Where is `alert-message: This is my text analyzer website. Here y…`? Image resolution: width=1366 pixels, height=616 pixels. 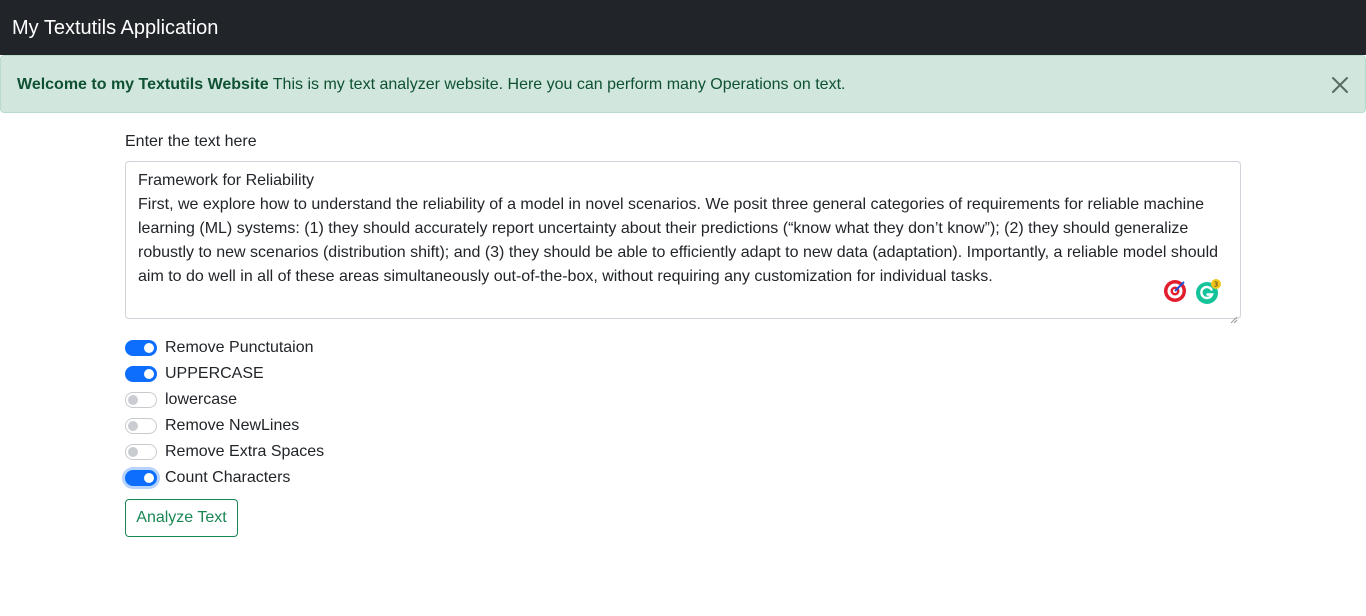
alert-message: This is my text analyzer website. Here y… is located at coordinates (557, 84).